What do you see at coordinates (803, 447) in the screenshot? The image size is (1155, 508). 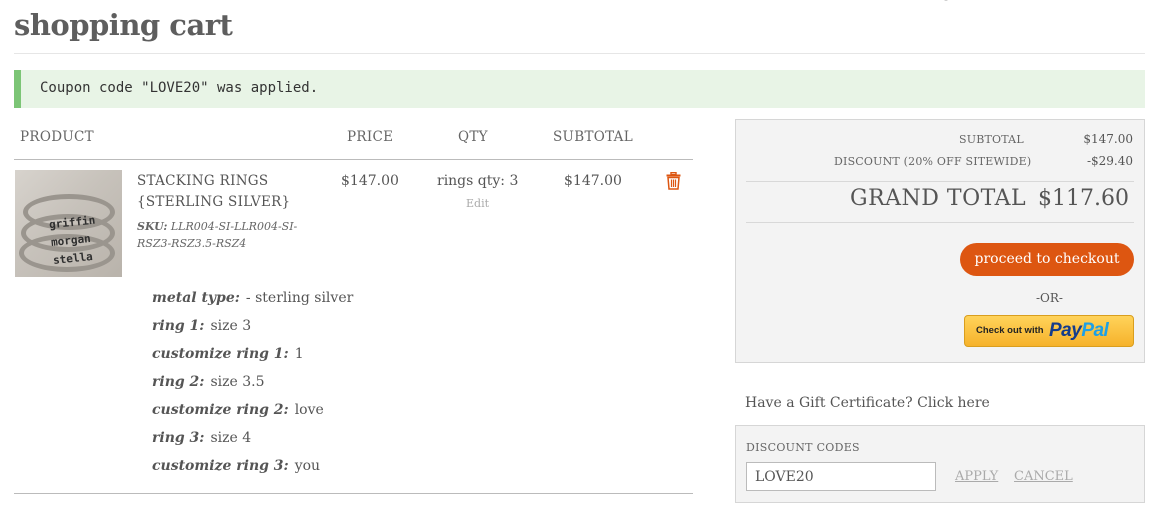 I see `discount-codes-label: DISCOUNT CODES` at bounding box center [803, 447].